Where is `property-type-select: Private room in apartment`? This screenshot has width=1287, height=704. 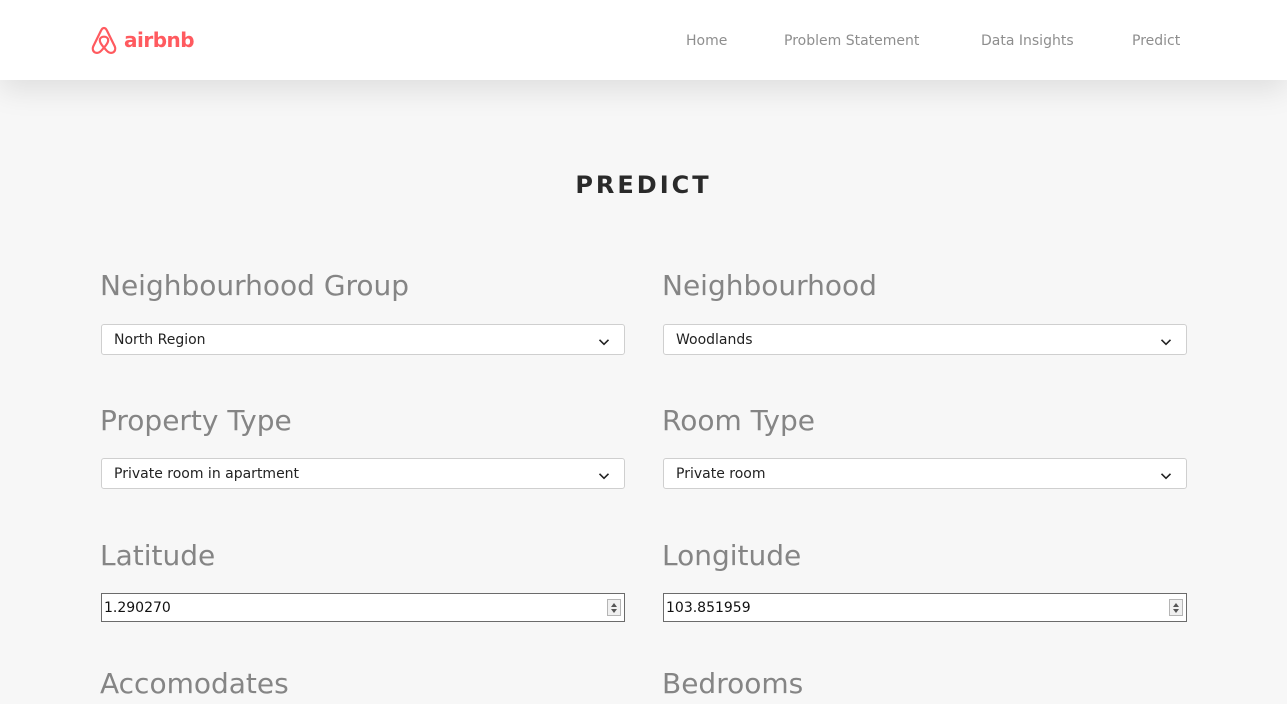 property-type-select: Private room in apartment is located at coordinates (363, 473).